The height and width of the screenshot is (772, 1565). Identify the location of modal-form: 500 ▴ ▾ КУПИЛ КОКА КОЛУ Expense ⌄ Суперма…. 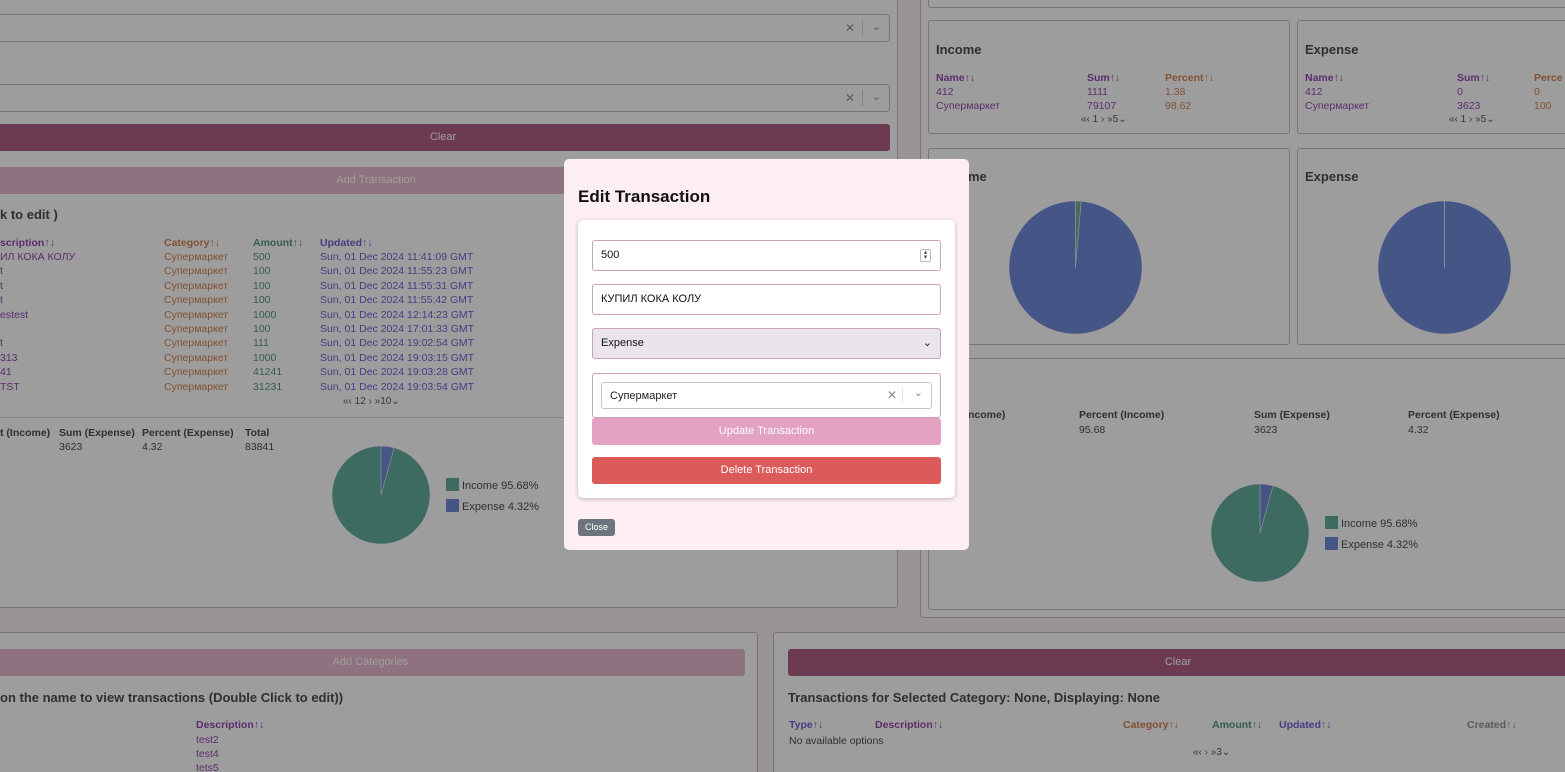
(766, 359).